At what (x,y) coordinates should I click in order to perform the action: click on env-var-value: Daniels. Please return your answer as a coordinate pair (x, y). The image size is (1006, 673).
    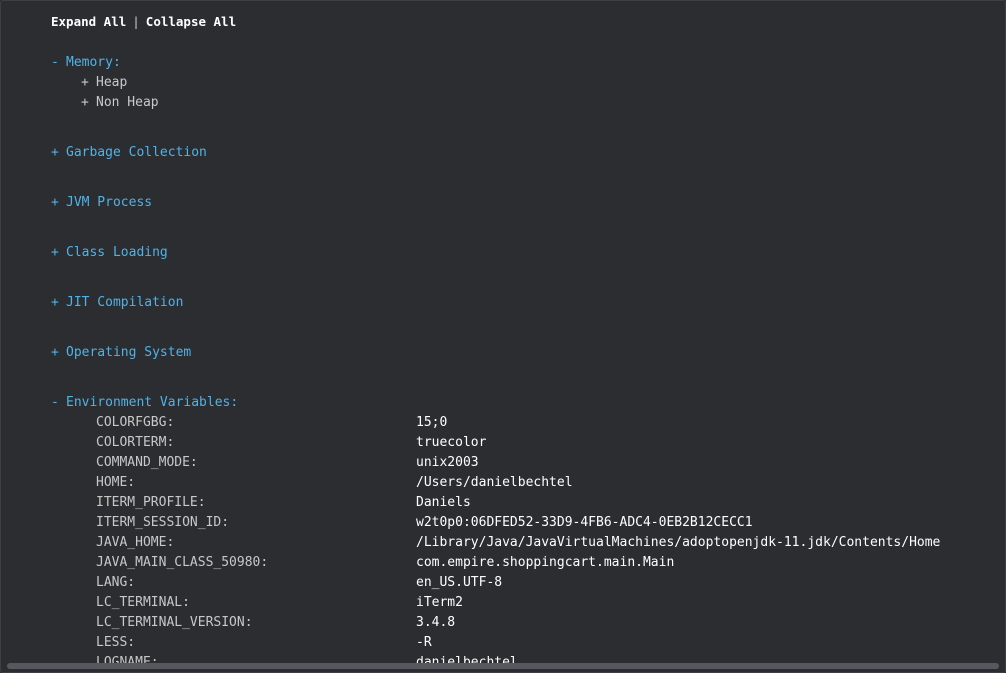
    Looking at the image, I should click on (443, 502).